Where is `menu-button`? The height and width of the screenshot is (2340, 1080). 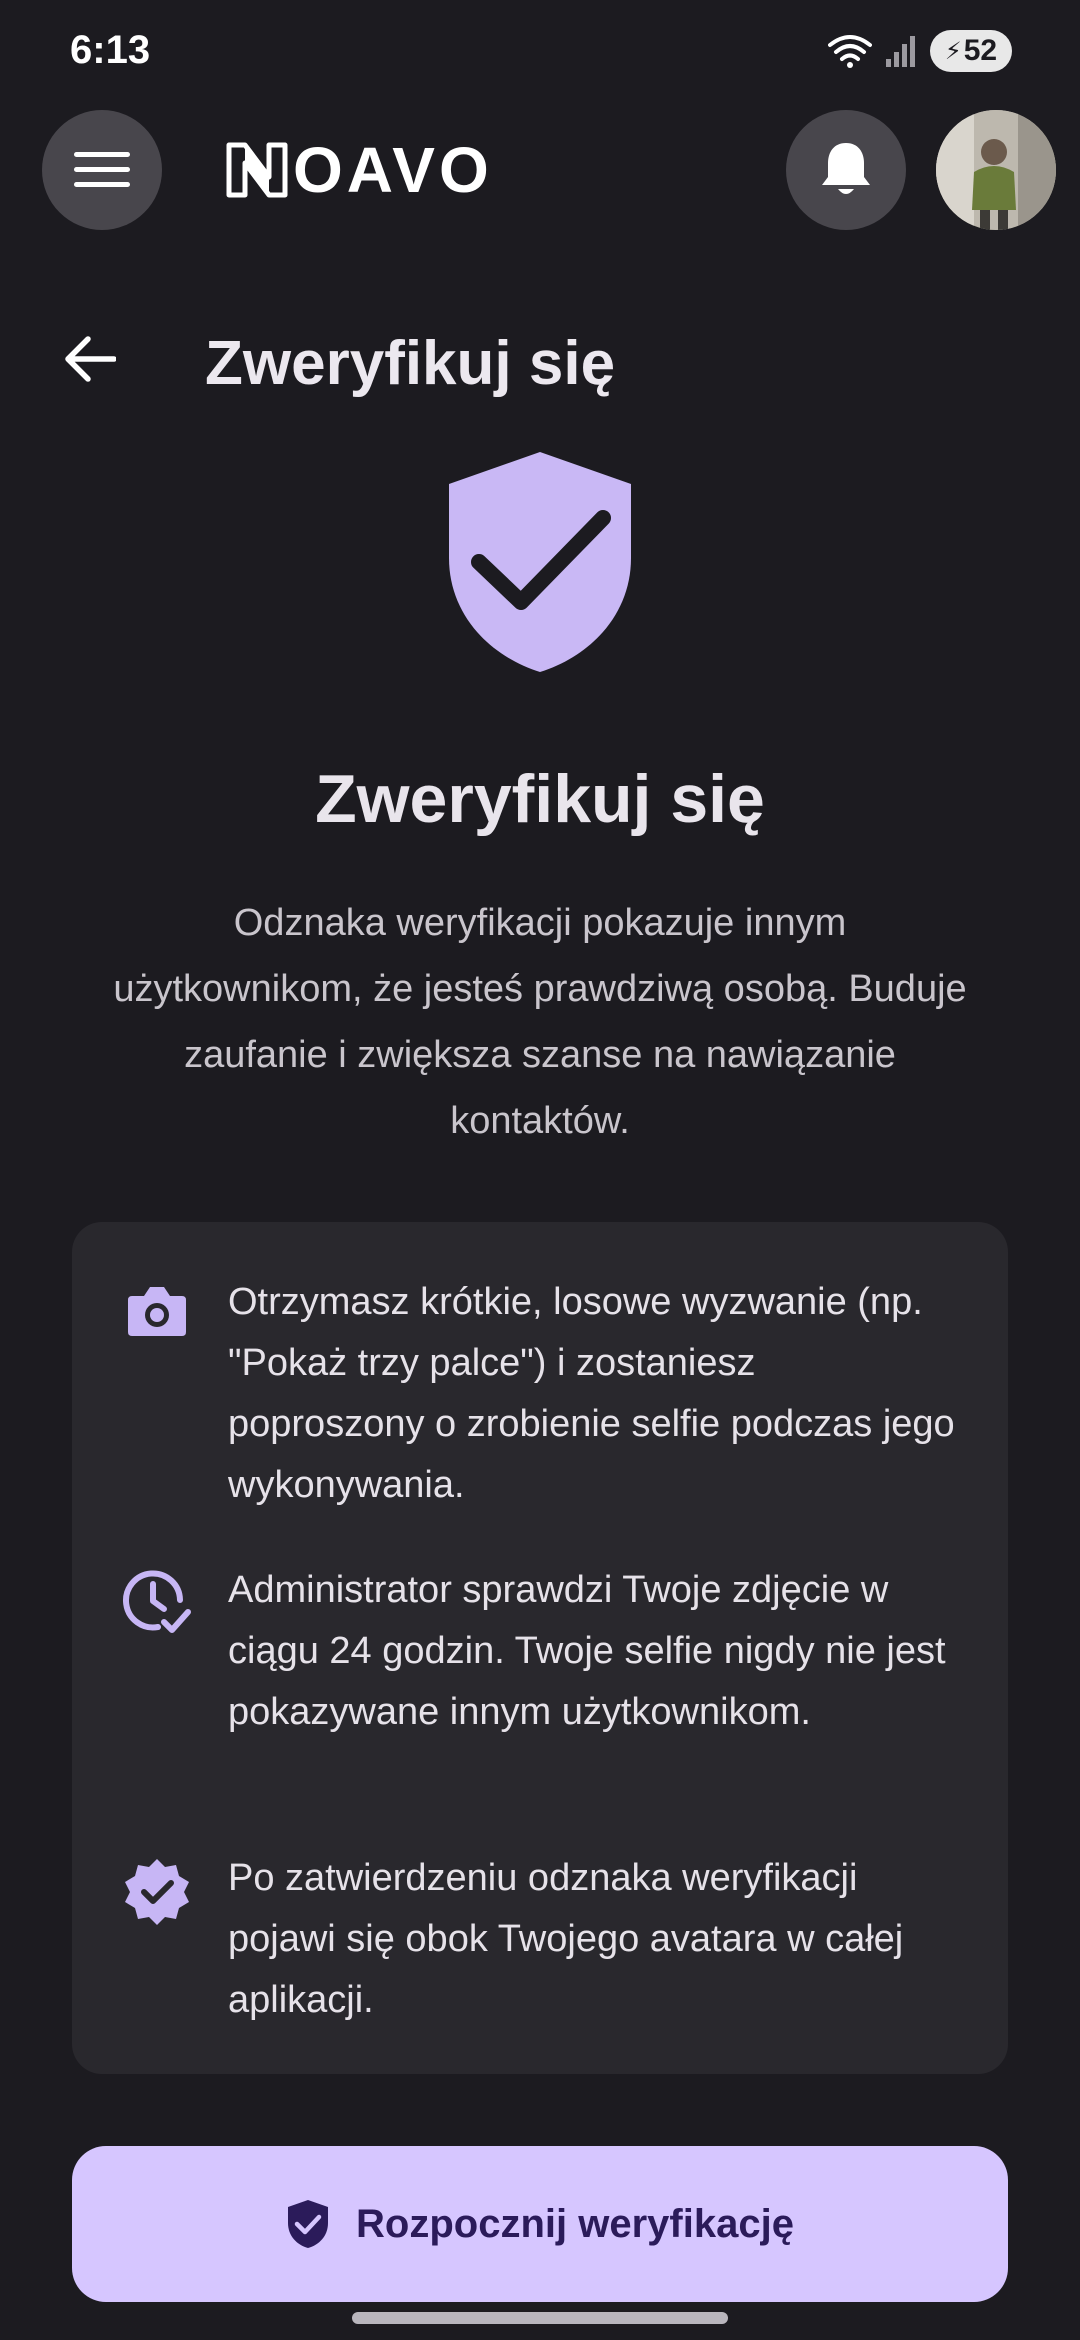
menu-button is located at coordinates (102, 170).